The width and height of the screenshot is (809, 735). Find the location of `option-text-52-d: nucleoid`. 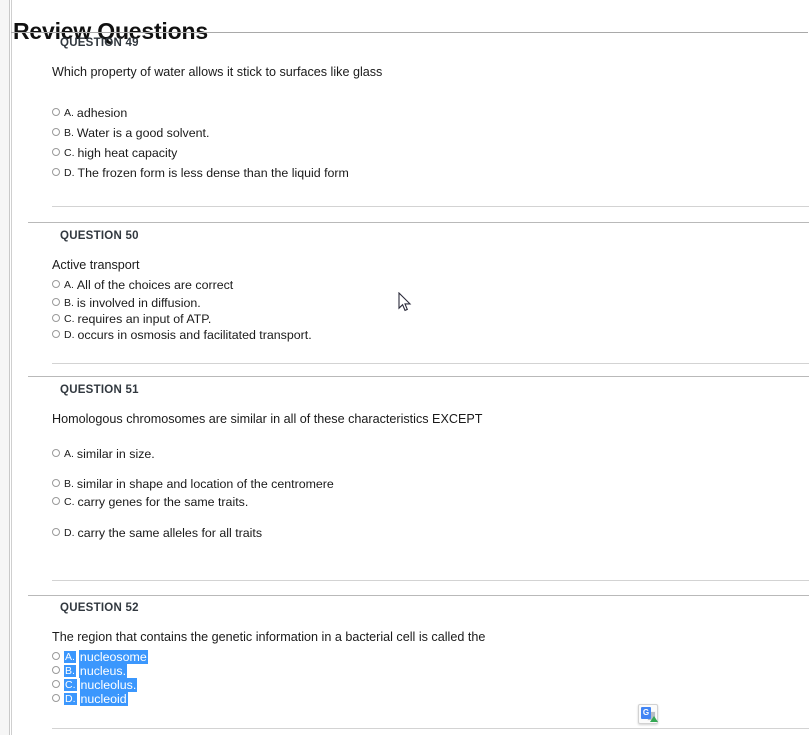

option-text-52-d: nucleoid is located at coordinates (103, 698).